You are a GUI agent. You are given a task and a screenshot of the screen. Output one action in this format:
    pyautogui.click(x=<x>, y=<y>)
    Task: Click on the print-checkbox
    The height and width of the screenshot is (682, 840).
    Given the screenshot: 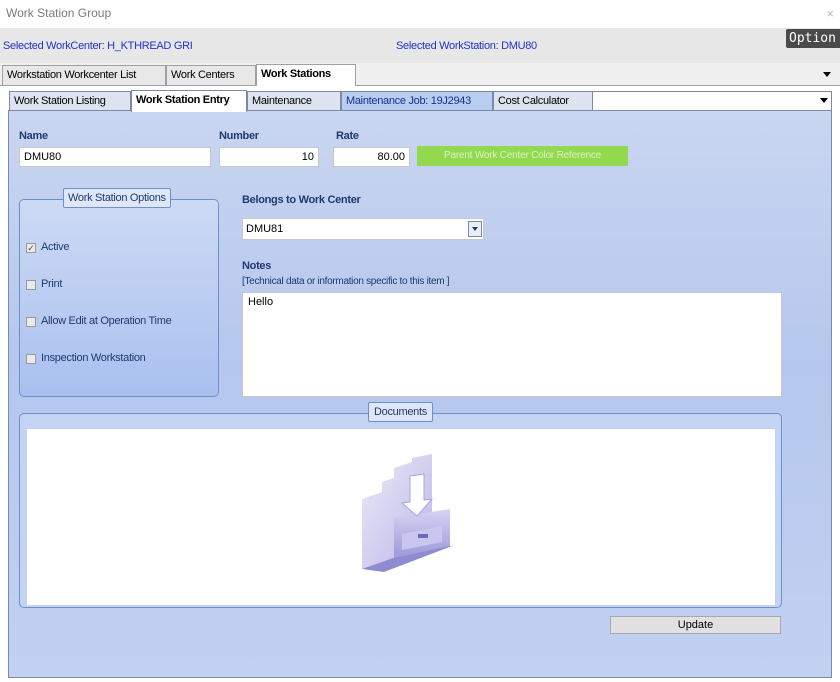 What is the action you would take?
    pyautogui.click(x=31, y=285)
    